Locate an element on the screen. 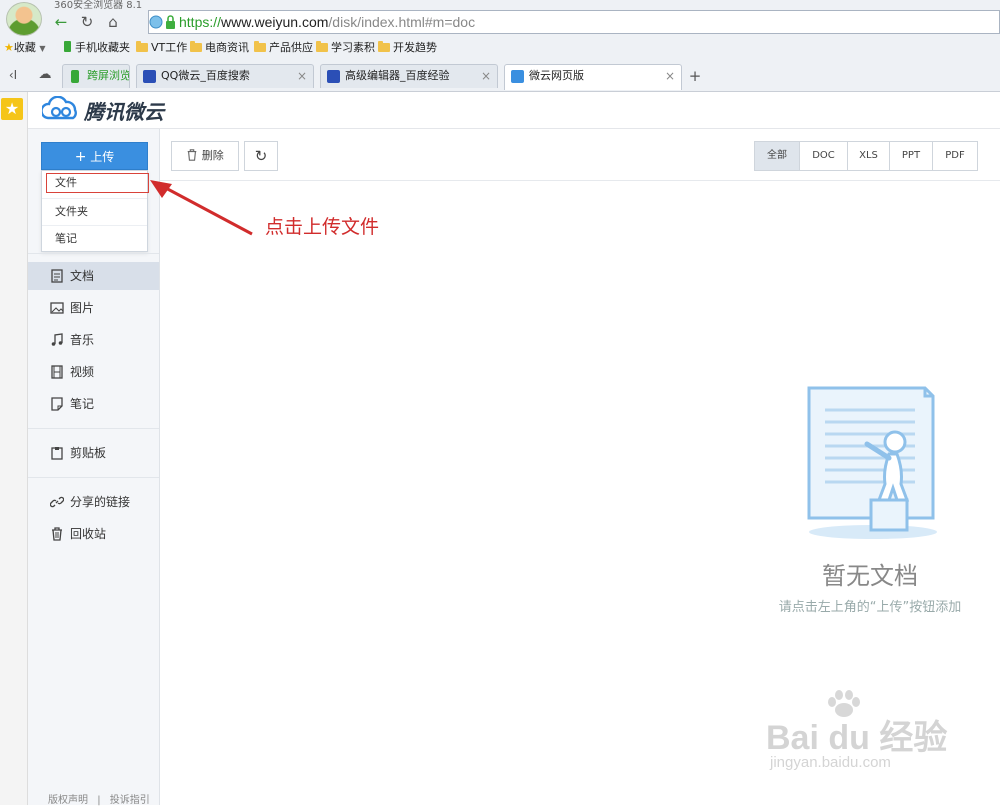  sidebar-item-clipboard: 剪贴板 is located at coordinates (93, 453).